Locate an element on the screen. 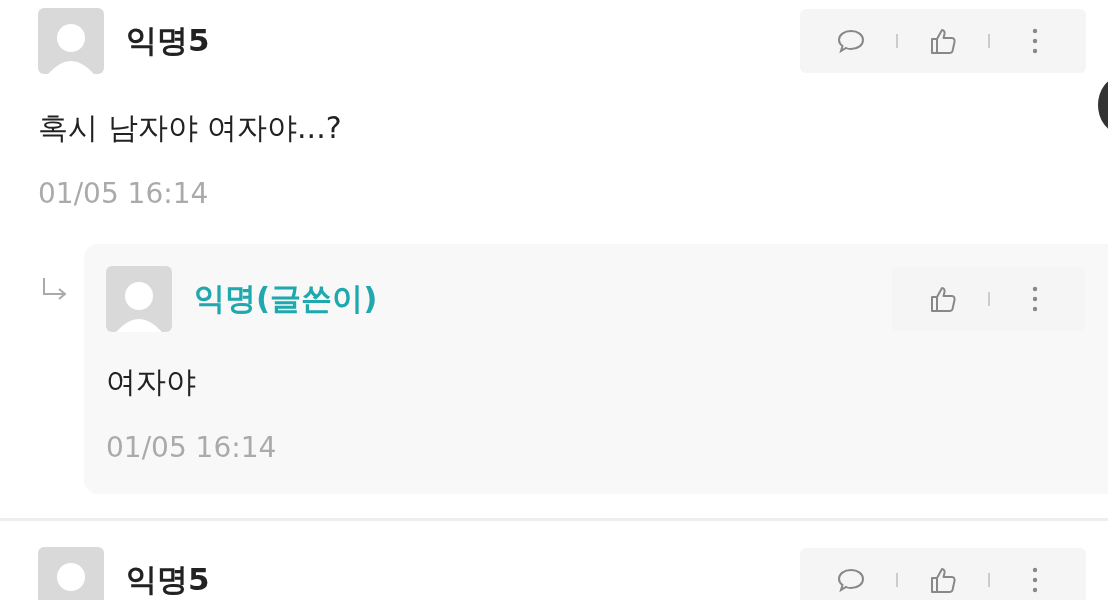 The height and width of the screenshot is (600, 1108). comment-text: 여자야 is located at coordinates (151, 382).